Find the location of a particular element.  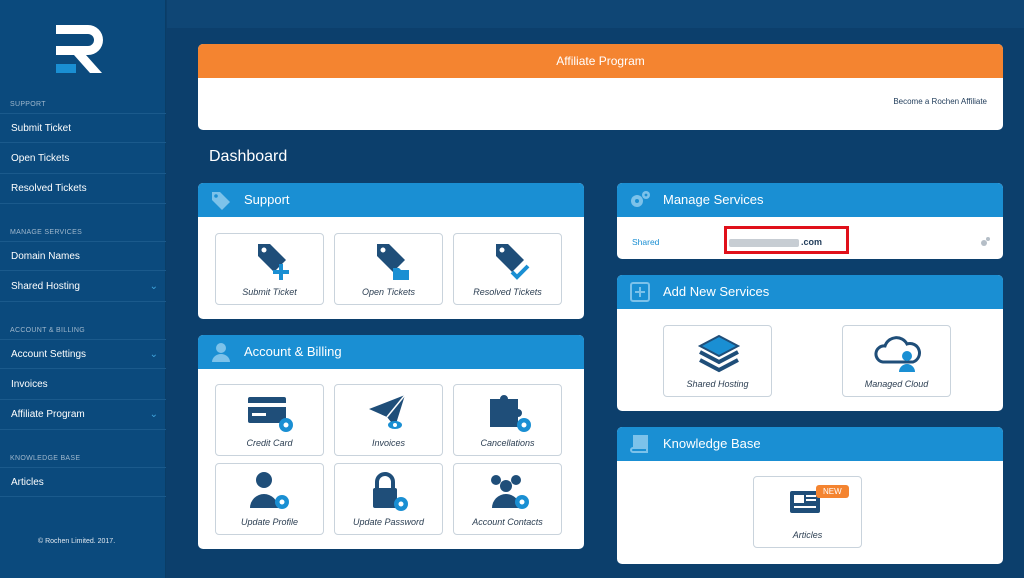

server-stack-icon is located at coordinates (719, 353).